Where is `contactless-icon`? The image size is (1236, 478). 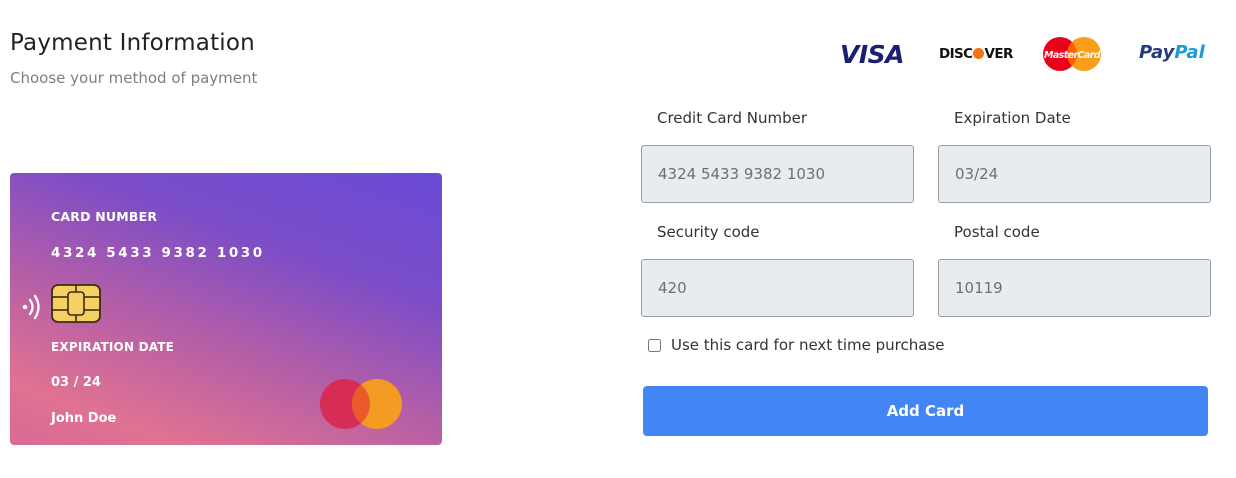
contactless-icon is located at coordinates (31, 307).